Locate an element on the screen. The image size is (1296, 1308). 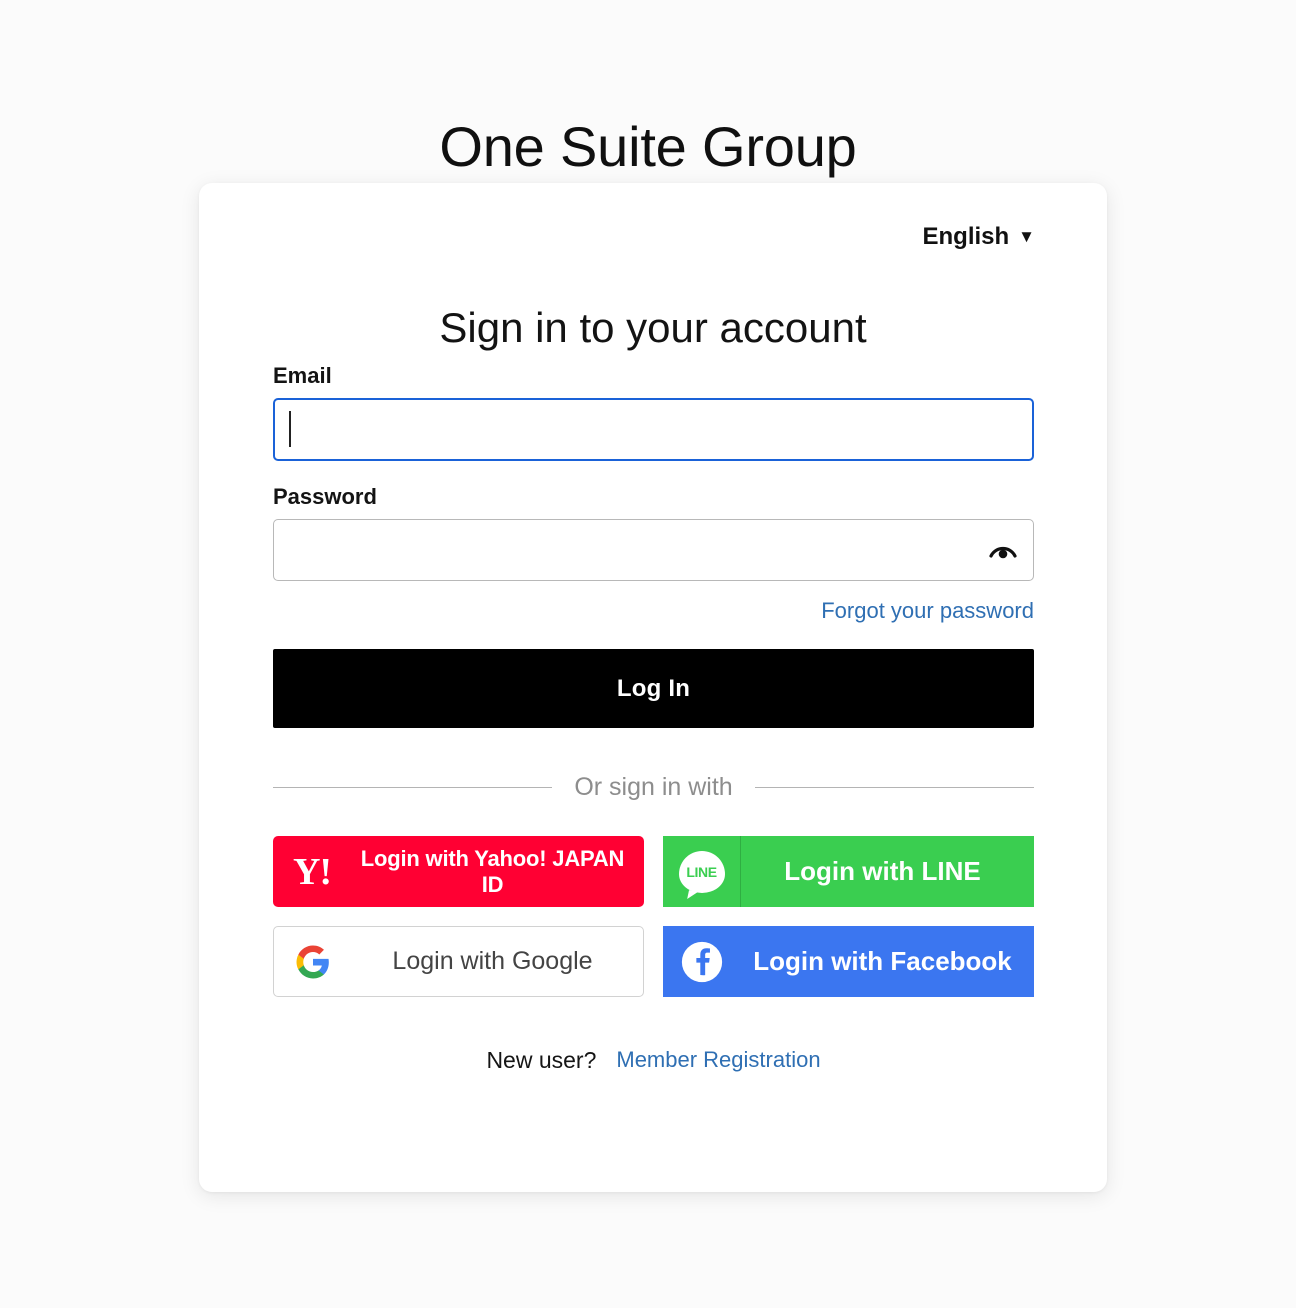
facebook-f-icon is located at coordinates (702, 961).